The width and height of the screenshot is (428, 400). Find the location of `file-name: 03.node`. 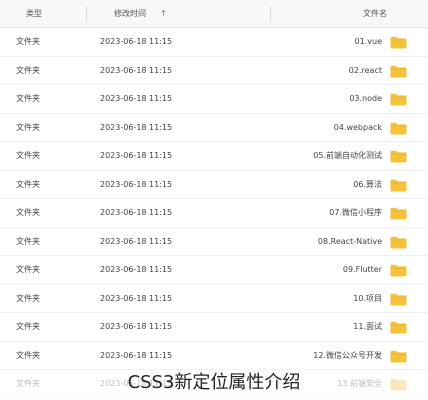

file-name: 03.node is located at coordinates (365, 99).